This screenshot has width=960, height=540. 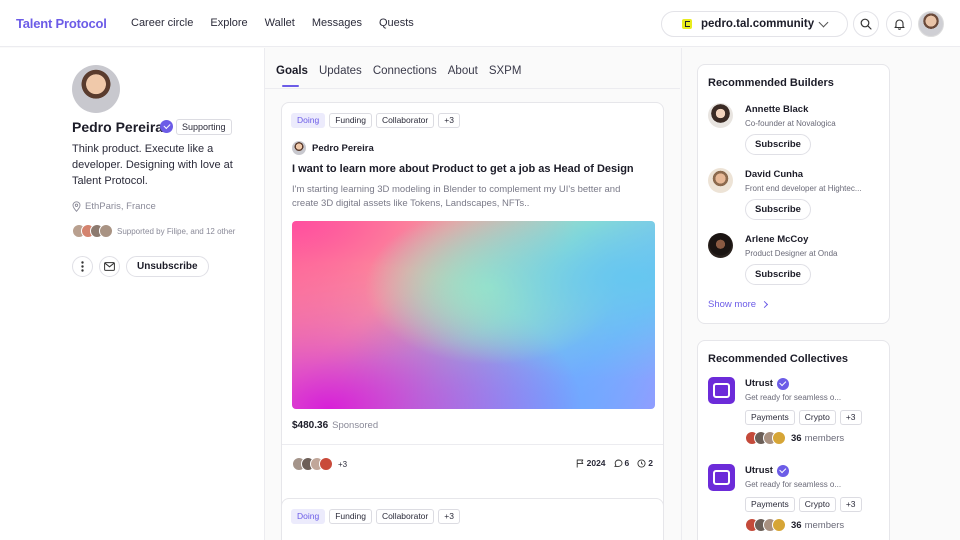 I want to click on goal-card: Doing Funding Collaborator +3, so click(x=472, y=519).